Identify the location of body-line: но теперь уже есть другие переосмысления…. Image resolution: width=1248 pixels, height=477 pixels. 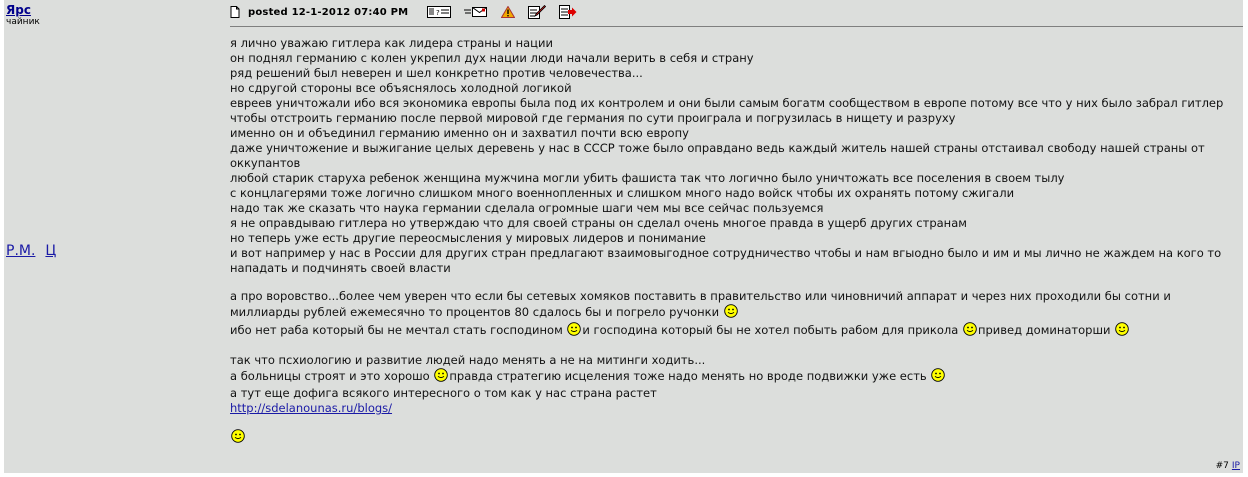
(468, 238).